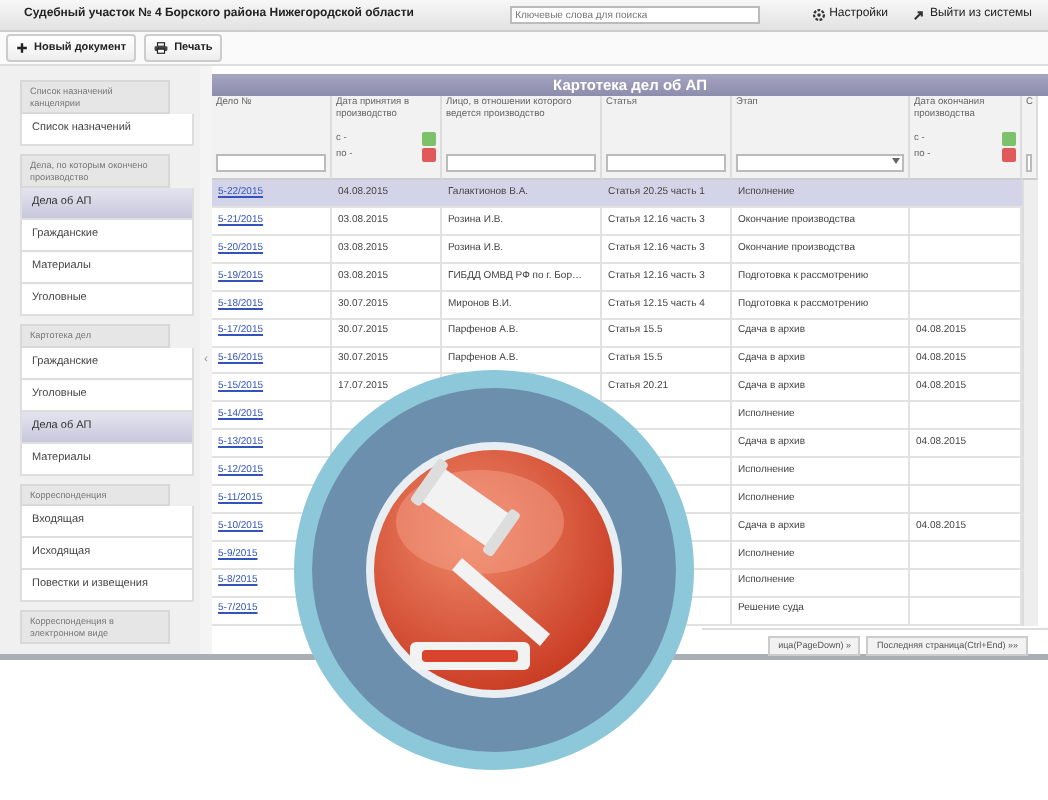 This screenshot has width=1048, height=800. What do you see at coordinates (896, 161) in the screenshot?
I see `caret-icon` at bounding box center [896, 161].